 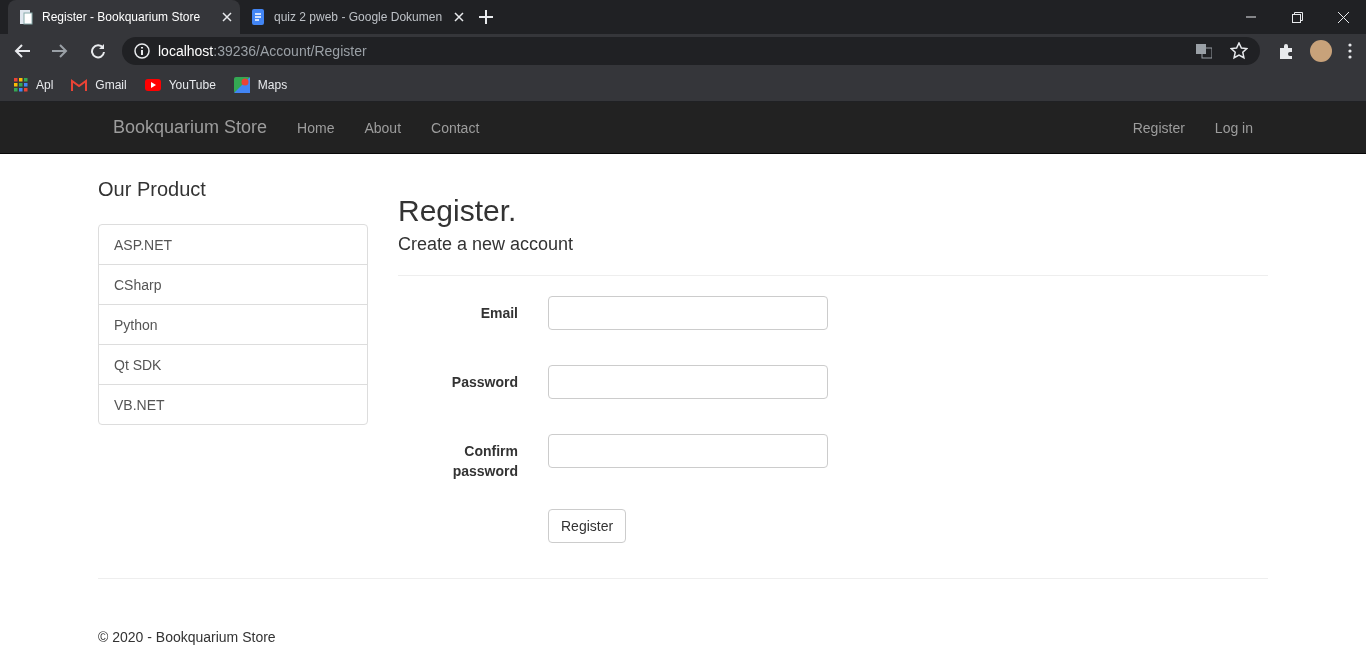 I want to click on nav-link: Home, so click(x=316, y=127).